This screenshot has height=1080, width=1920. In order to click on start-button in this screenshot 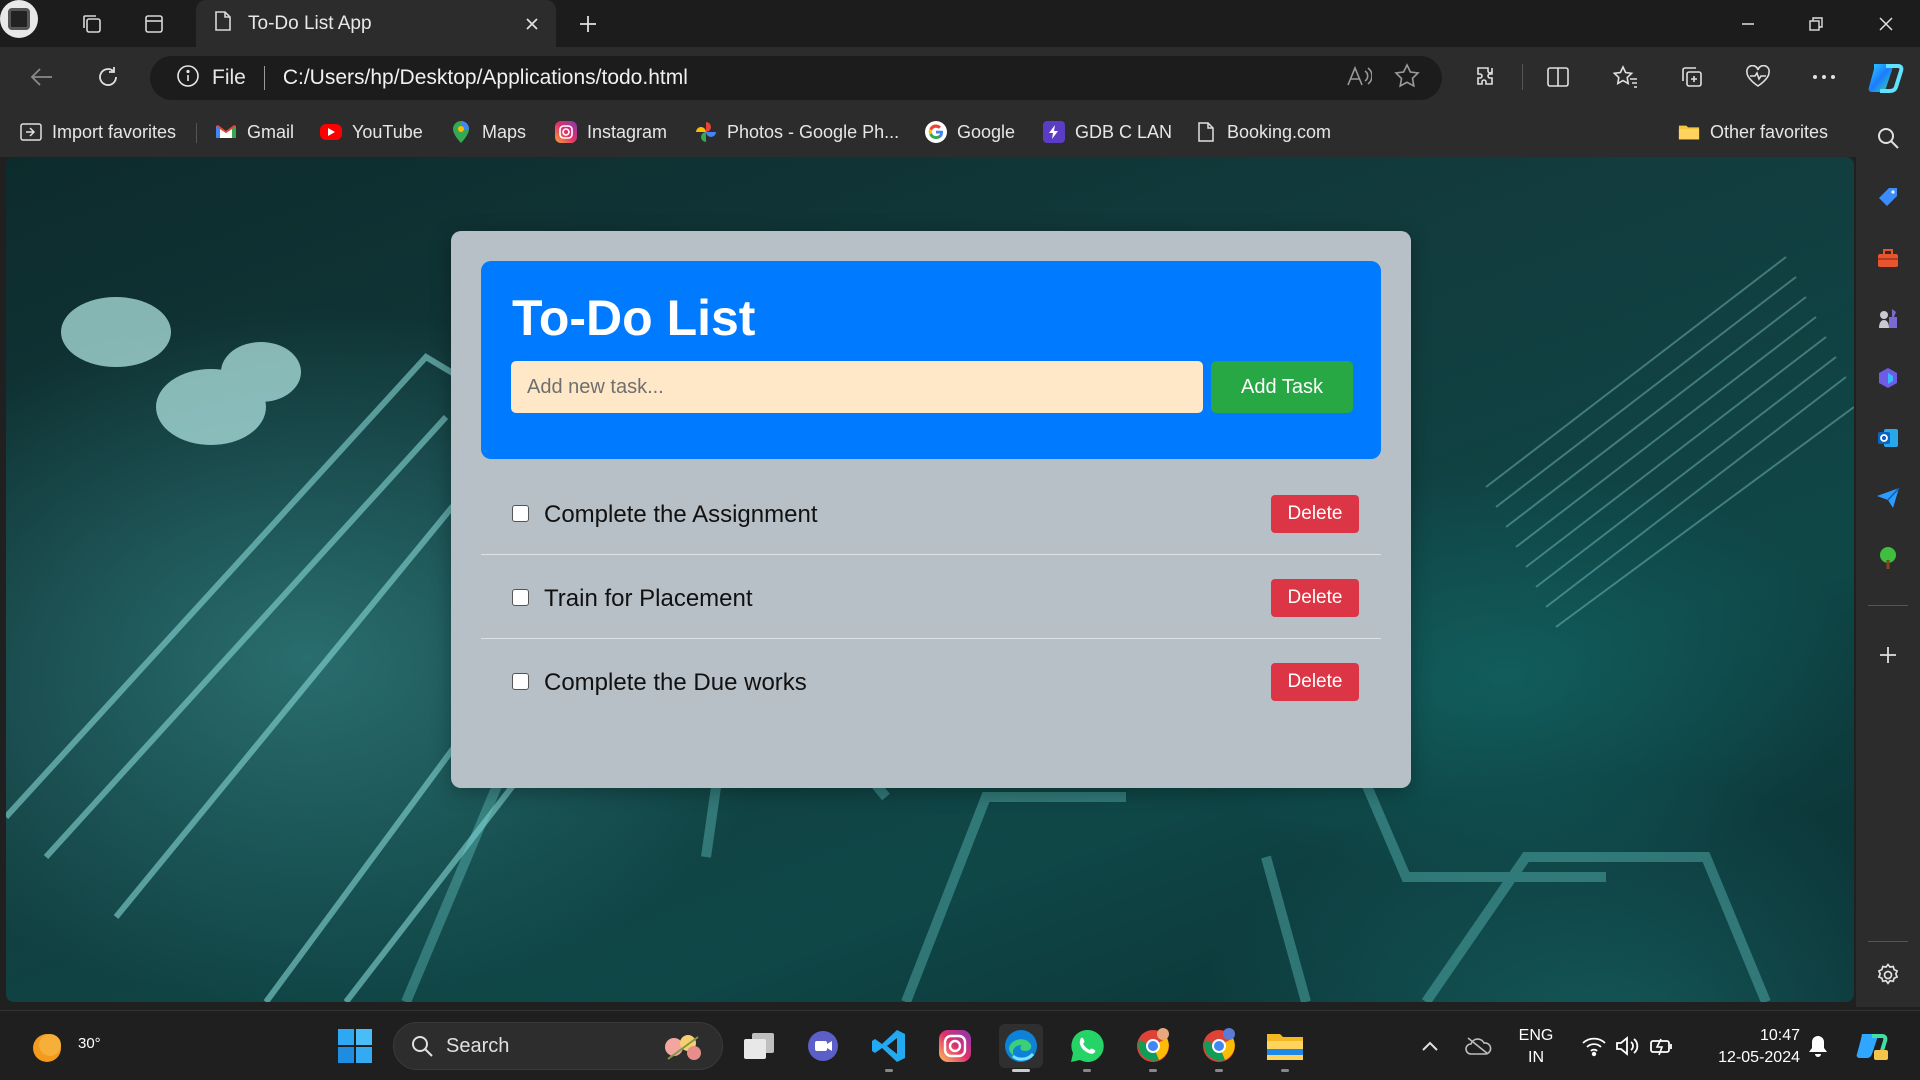, I will do `click(355, 1046)`.